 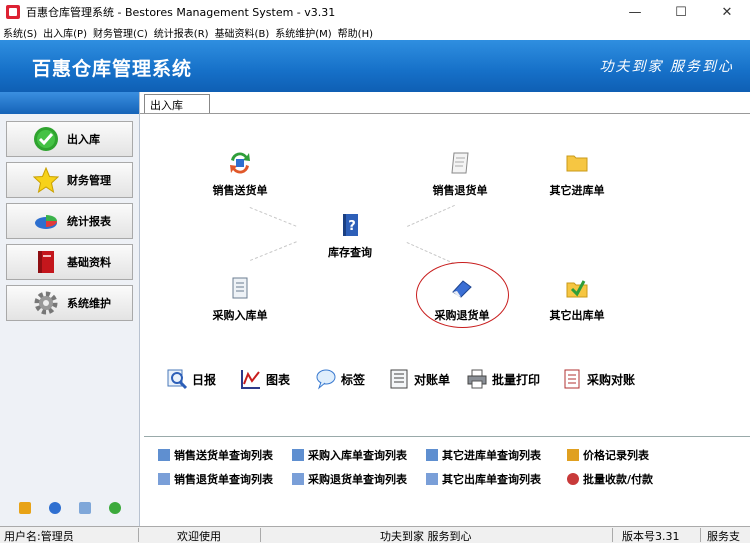 What do you see at coordinates (89, 262) in the screenshot?
I see `nav-label: 基础资料` at bounding box center [89, 262].